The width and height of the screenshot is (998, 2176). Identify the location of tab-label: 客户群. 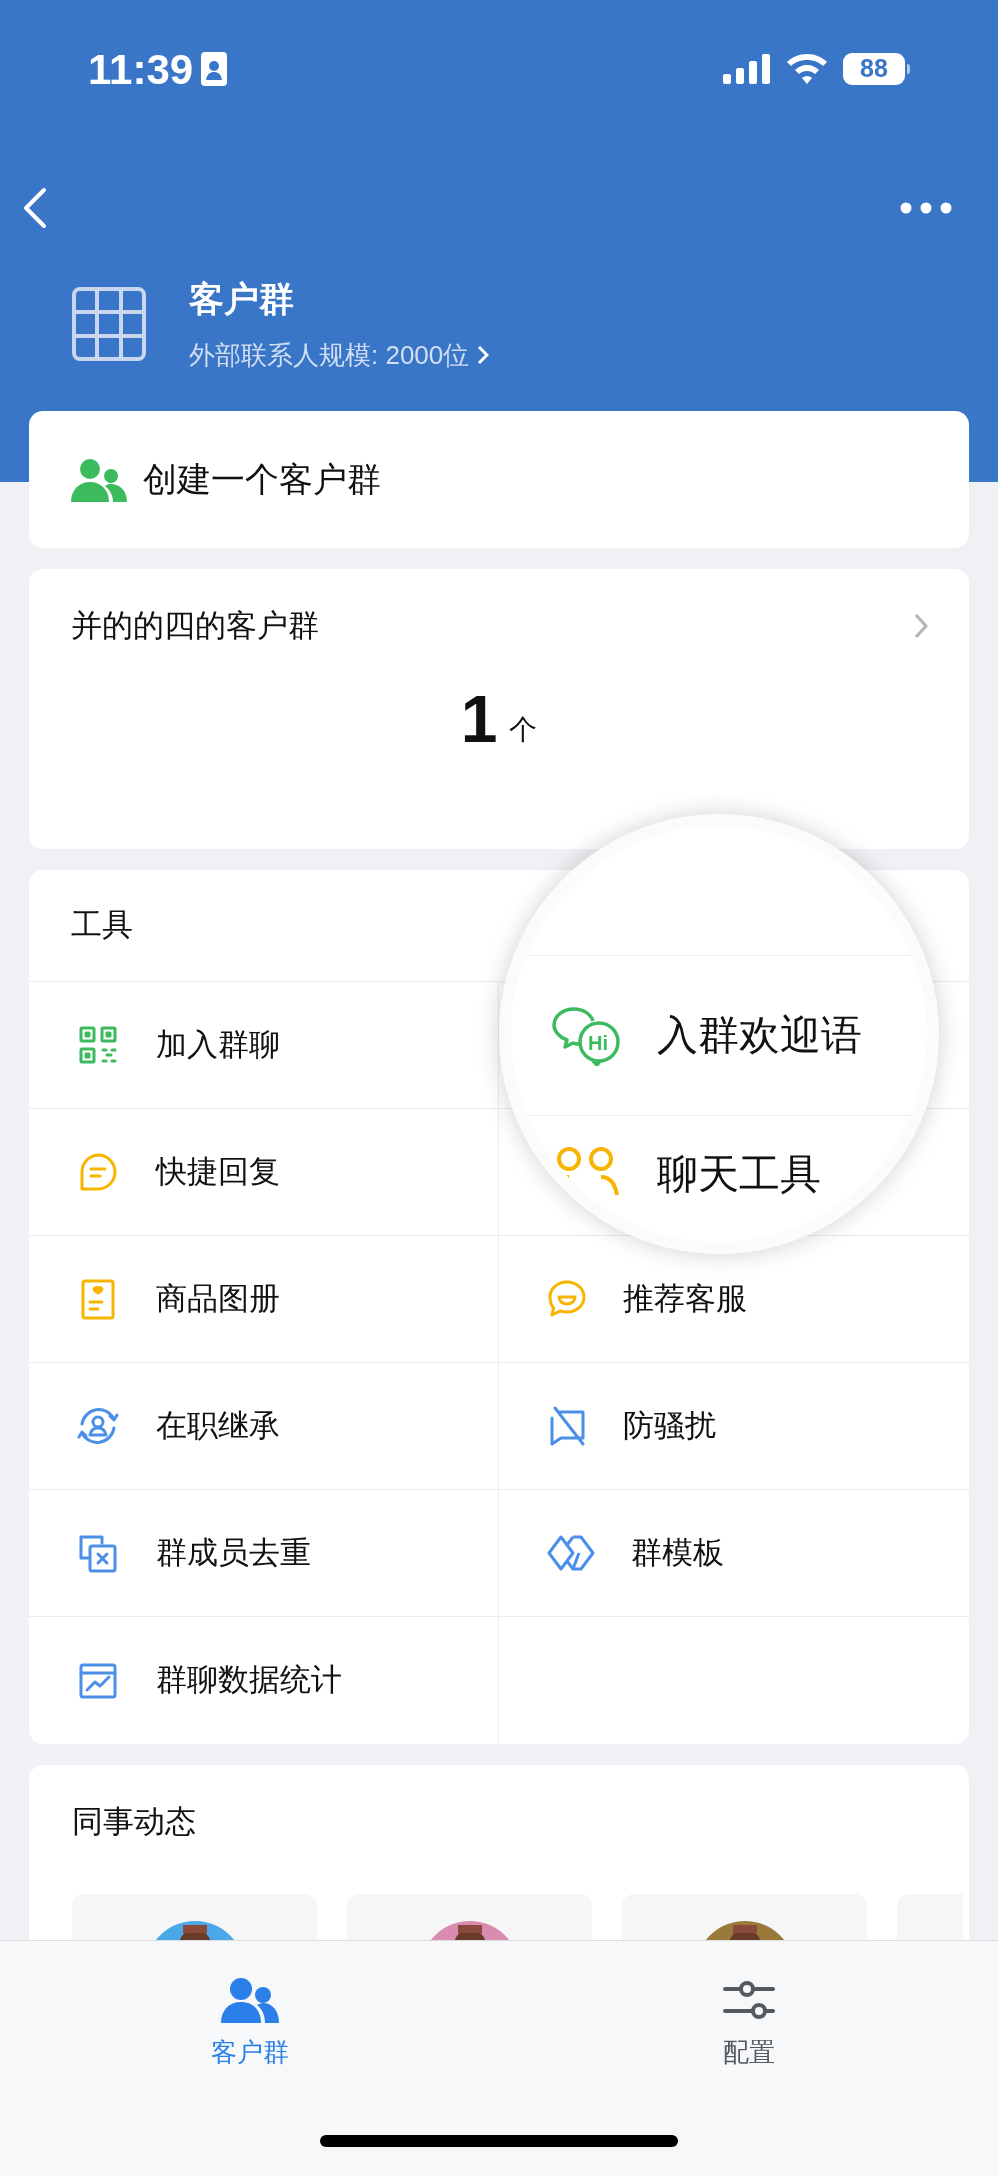
(249, 2052).